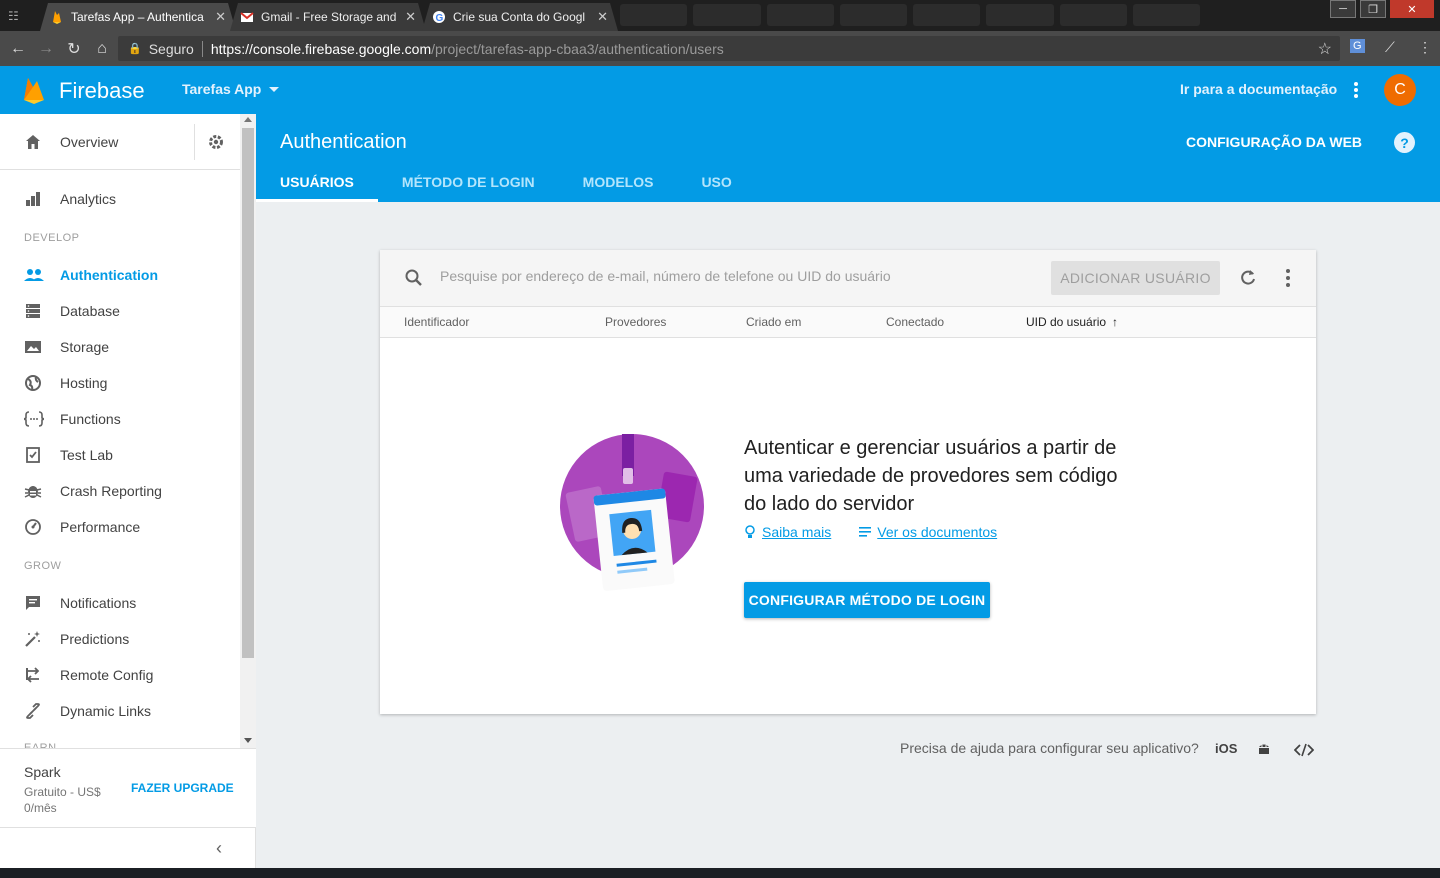 This screenshot has height=878, width=1440. I want to click on project-selector: Tarefas App, so click(231, 89).